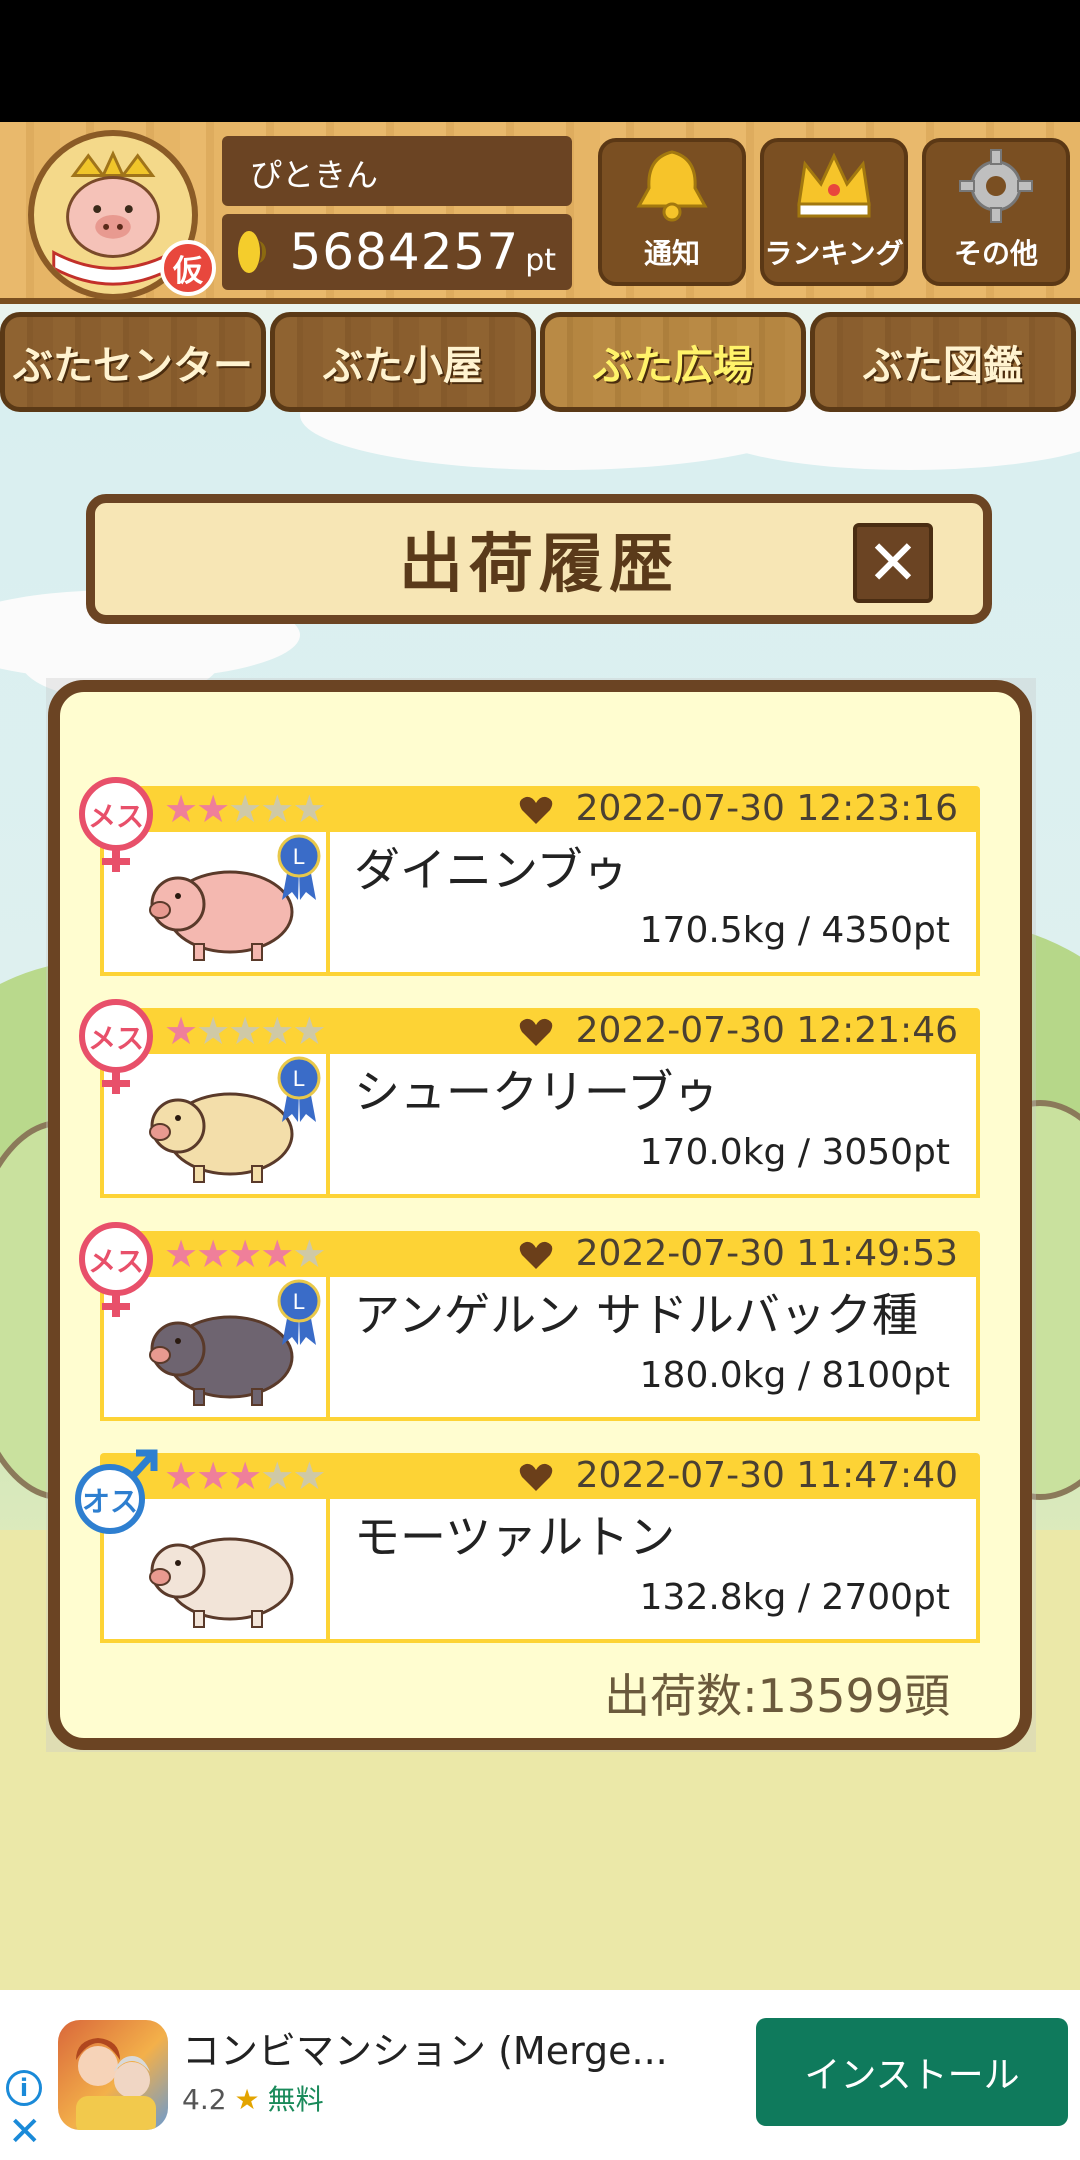 This screenshot has height=2160, width=1080. Describe the element at coordinates (943, 362) in the screenshot. I see `tab-buta-encyclopedia: ぶた図鑑` at that location.